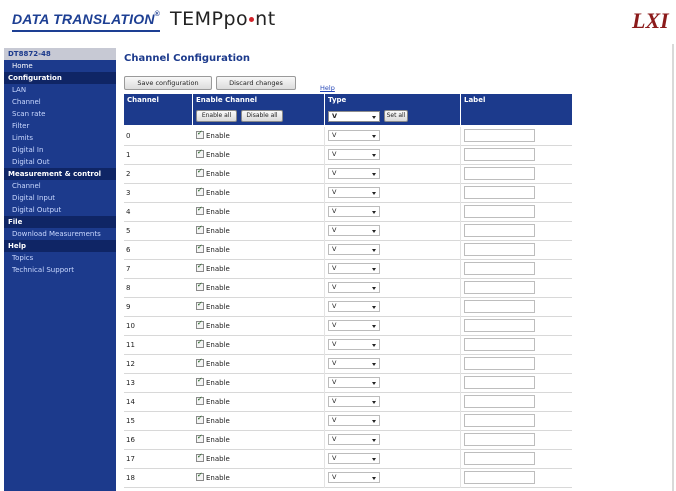 Image resolution: width=676 pixels, height=491 pixels. What do you see at coordinates (216, 116) in the screenshot?
I see `enable-all-button: Enable all` at bounding box center [216, 116].